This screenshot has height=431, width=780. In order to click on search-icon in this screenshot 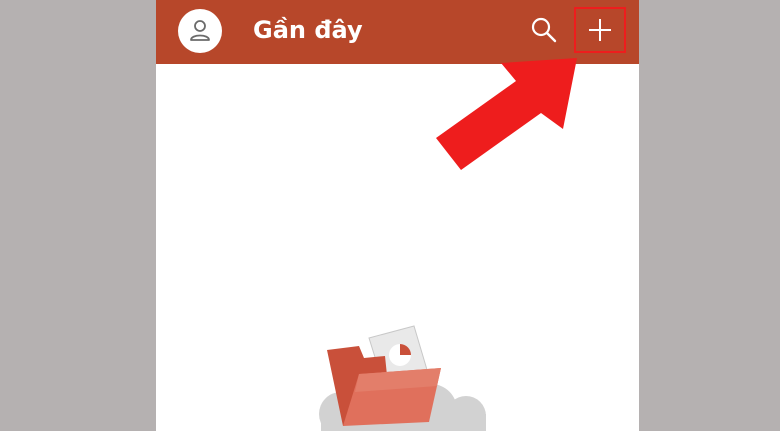, I will do `click(544, 30)`.